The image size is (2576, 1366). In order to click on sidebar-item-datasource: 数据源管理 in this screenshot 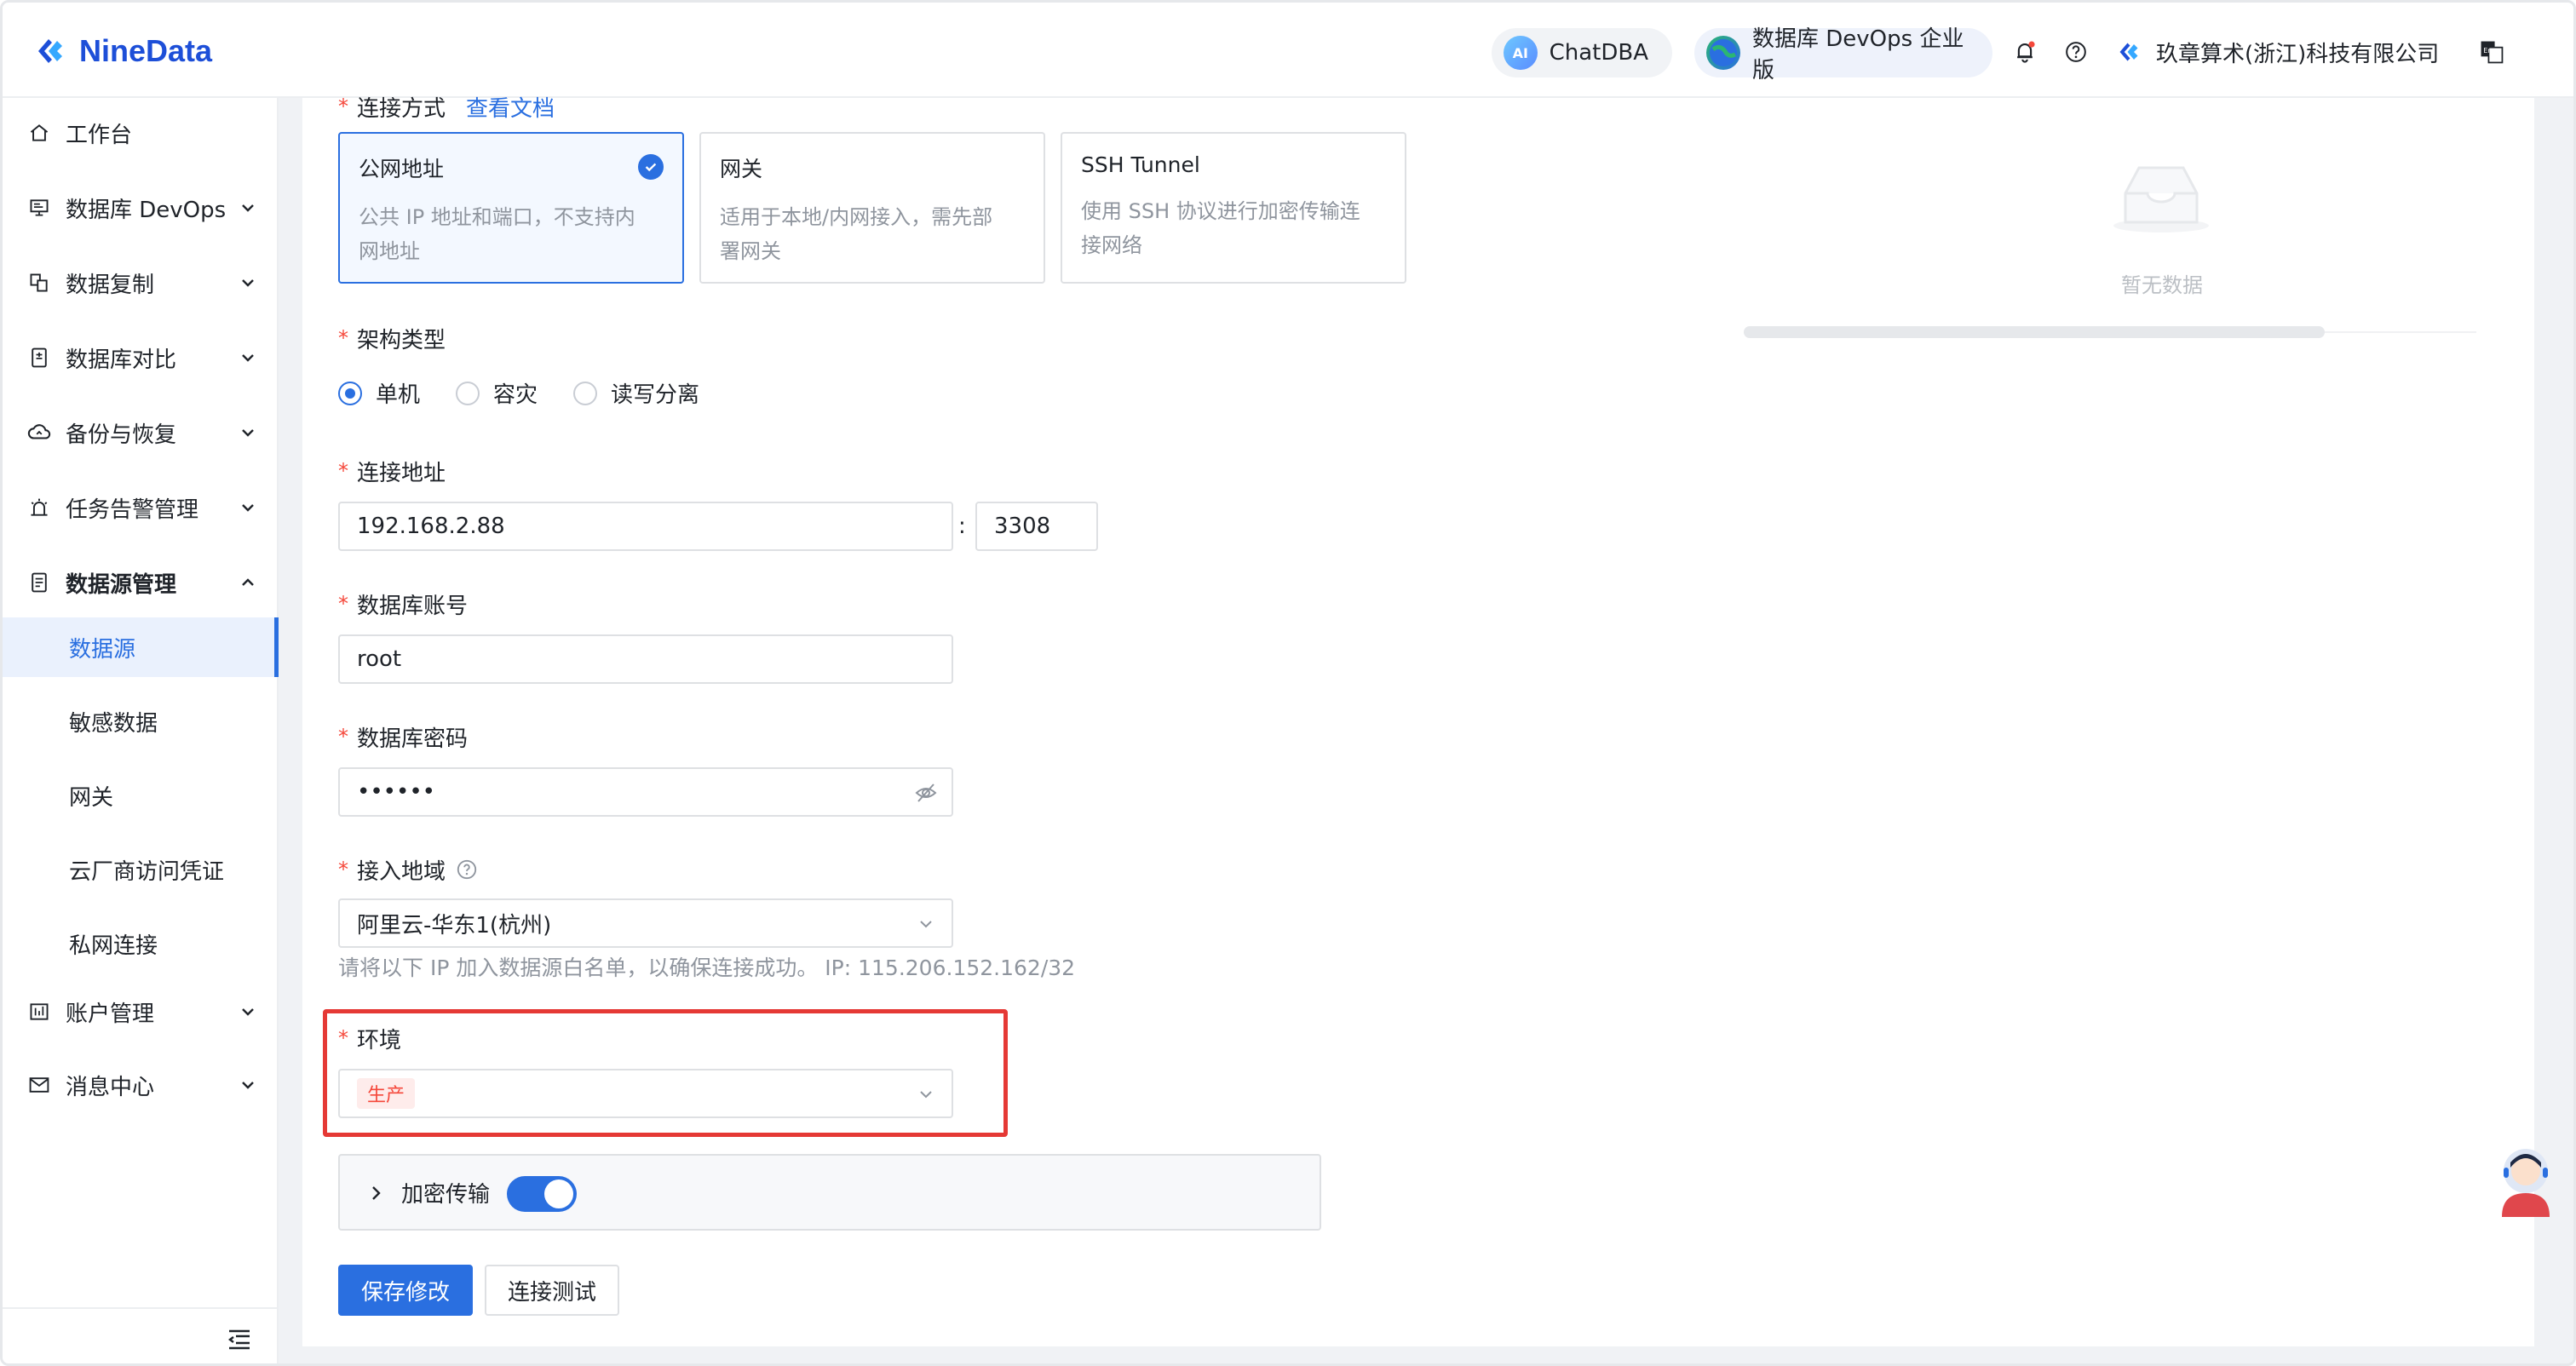, I will do `click(140, 582)`.